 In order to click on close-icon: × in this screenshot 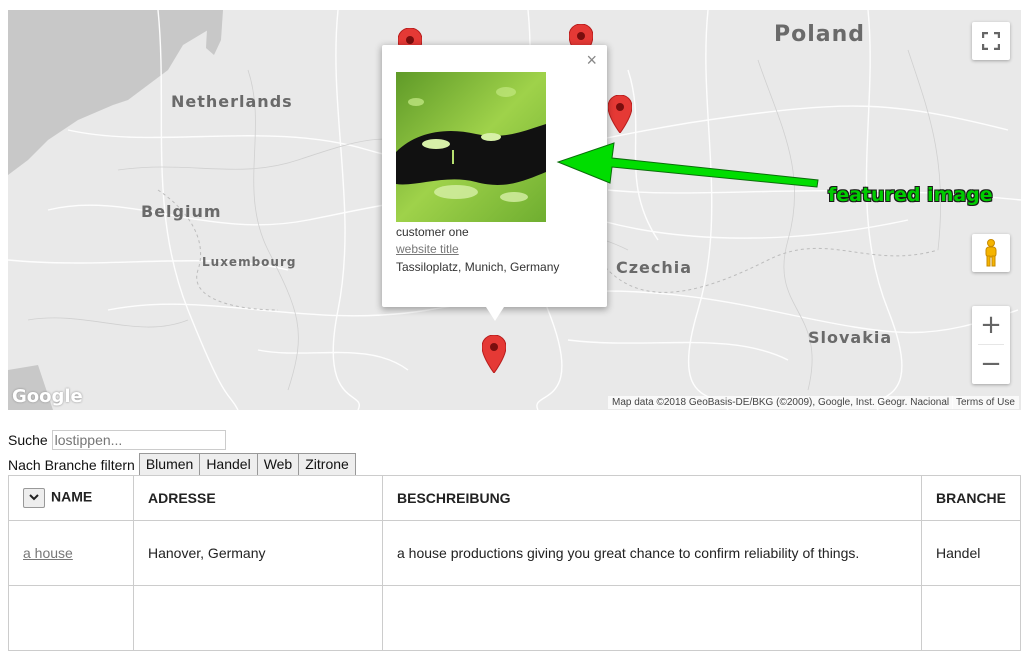, I will do `click(591, 60)`.